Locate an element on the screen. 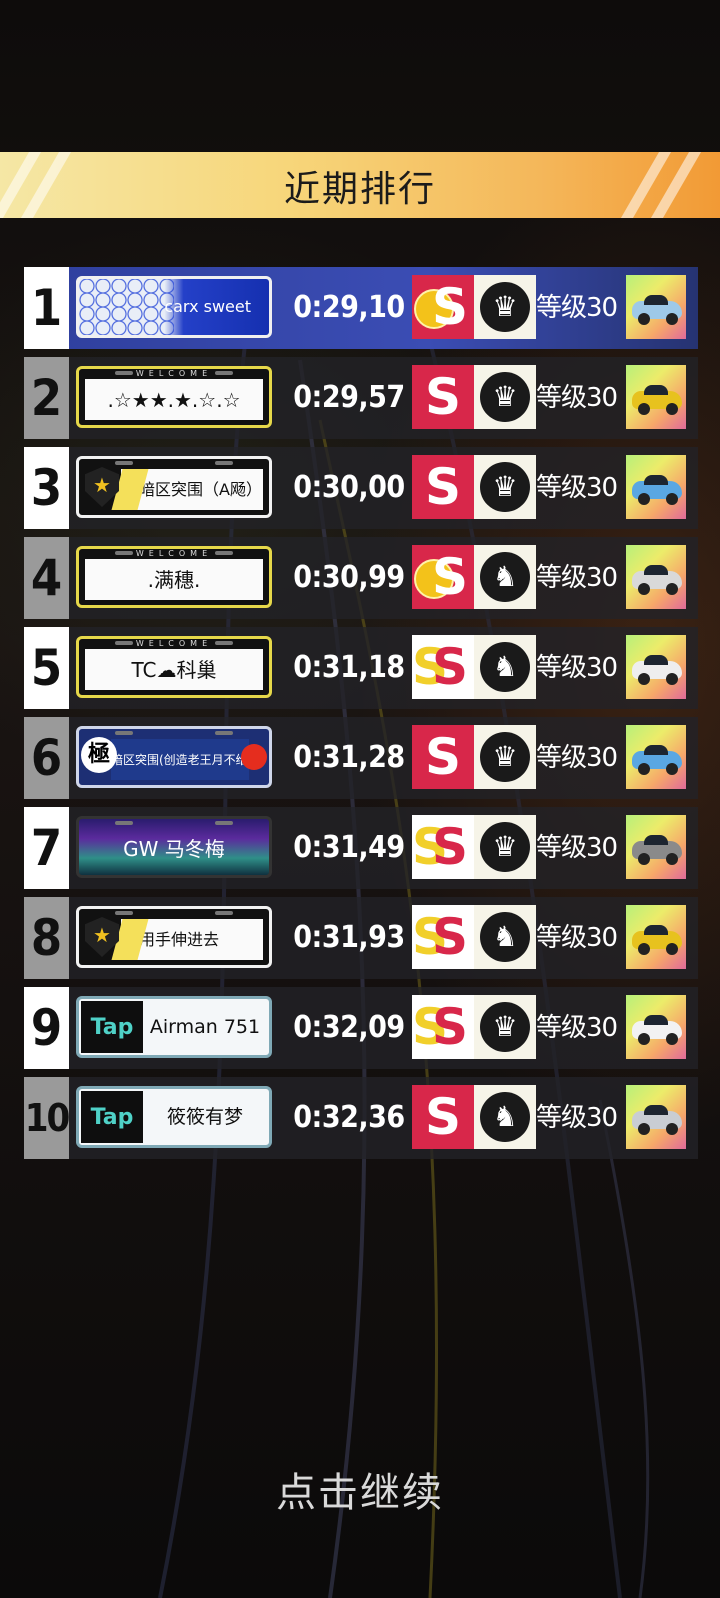 The height and width of the screenshot is (1598, 720). plate-text: .满穗. is located at coordinates (174, 579).